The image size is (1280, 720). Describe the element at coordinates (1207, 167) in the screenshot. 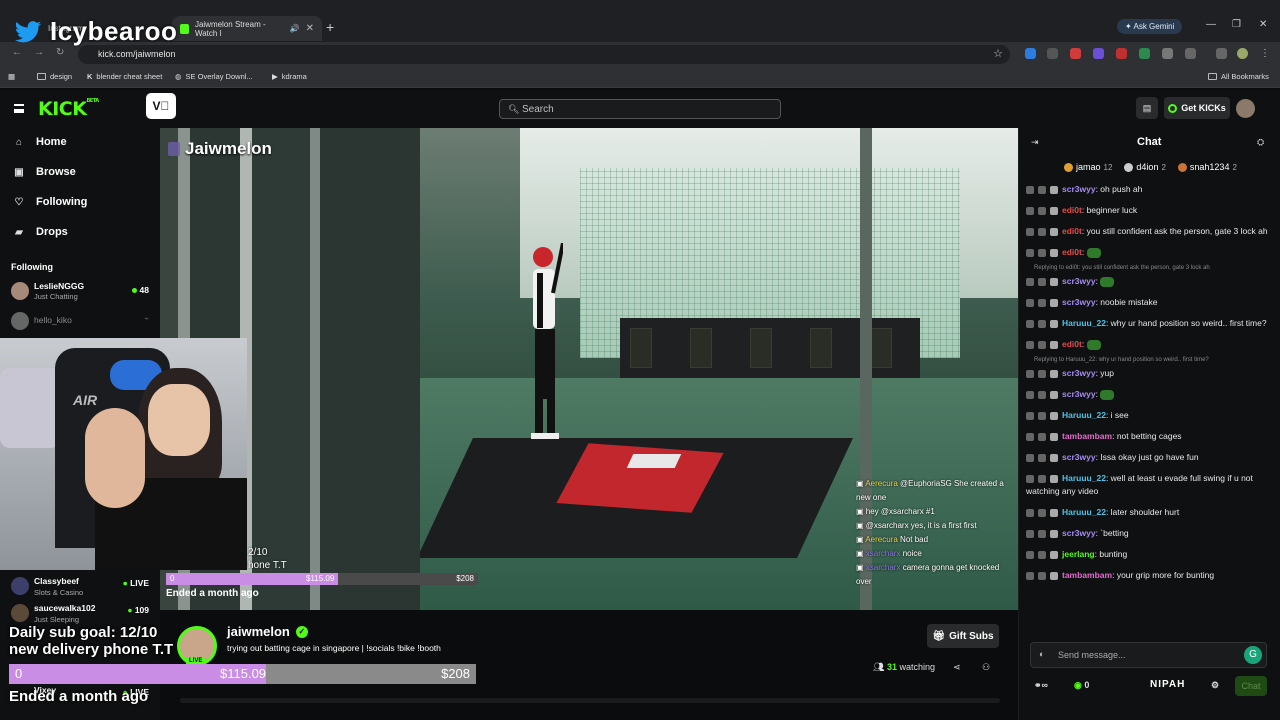

I see `leaderboard-entry: snah1234 2` at that location.